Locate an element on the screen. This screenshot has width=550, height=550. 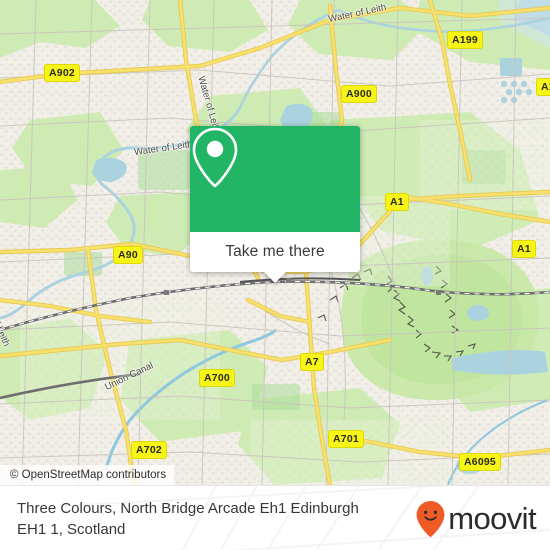
road-shield-a702: A702 is located at coordinates (149, 450).